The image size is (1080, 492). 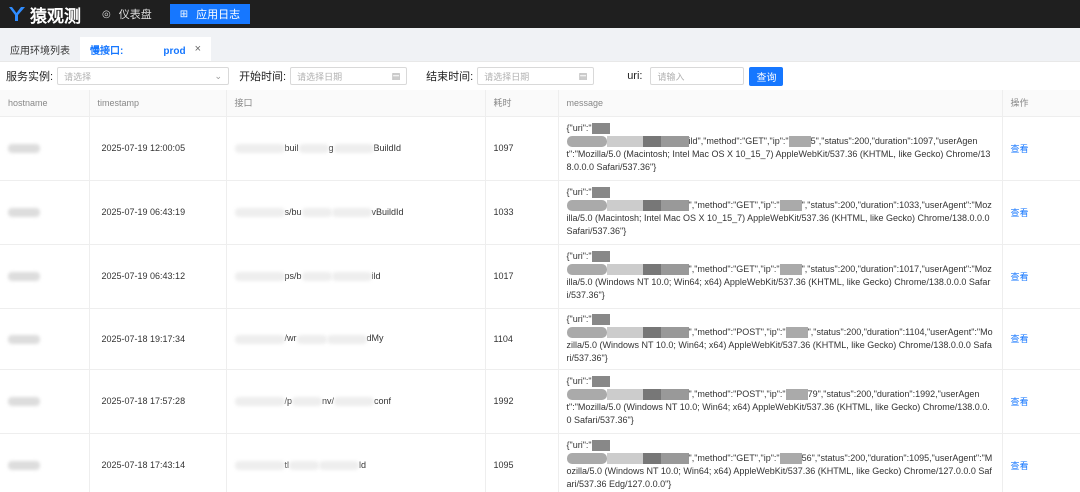 I want to click on api-cell: tl ld, so click(x=356, y=462).